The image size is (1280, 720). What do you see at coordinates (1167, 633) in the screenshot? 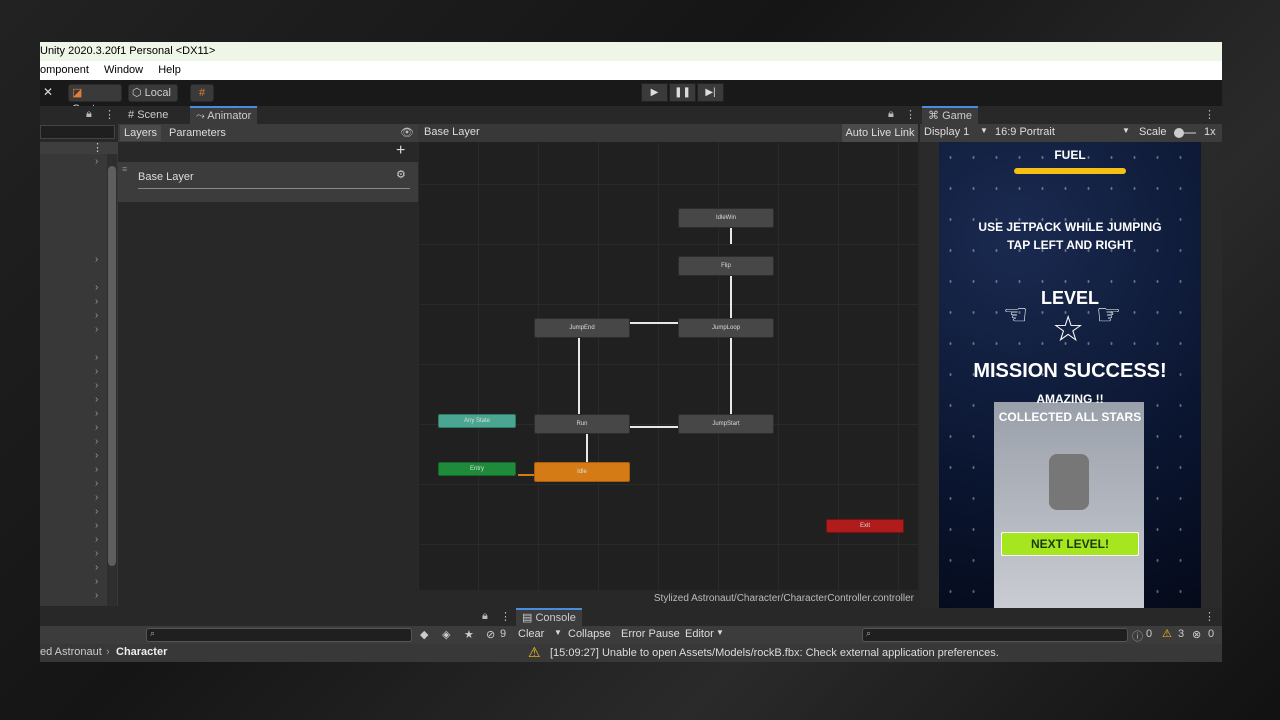
I see `warning-count-icon: ⚠` at bounding box center [1167, 633].